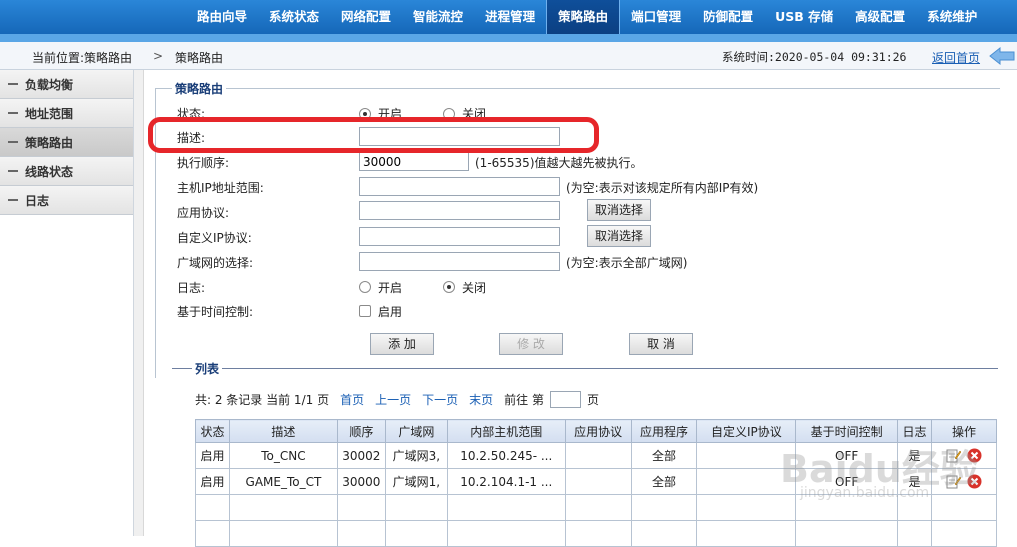  Describe the element at coordinates (365, 311) in the screenshot. I see `time-control-checkbox` at that location.